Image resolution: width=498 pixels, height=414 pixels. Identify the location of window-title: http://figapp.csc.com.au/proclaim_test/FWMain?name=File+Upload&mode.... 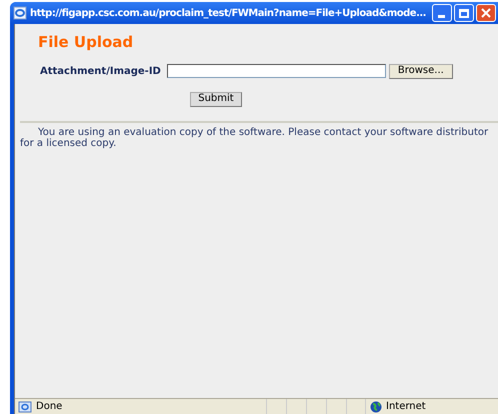
(228, 13).